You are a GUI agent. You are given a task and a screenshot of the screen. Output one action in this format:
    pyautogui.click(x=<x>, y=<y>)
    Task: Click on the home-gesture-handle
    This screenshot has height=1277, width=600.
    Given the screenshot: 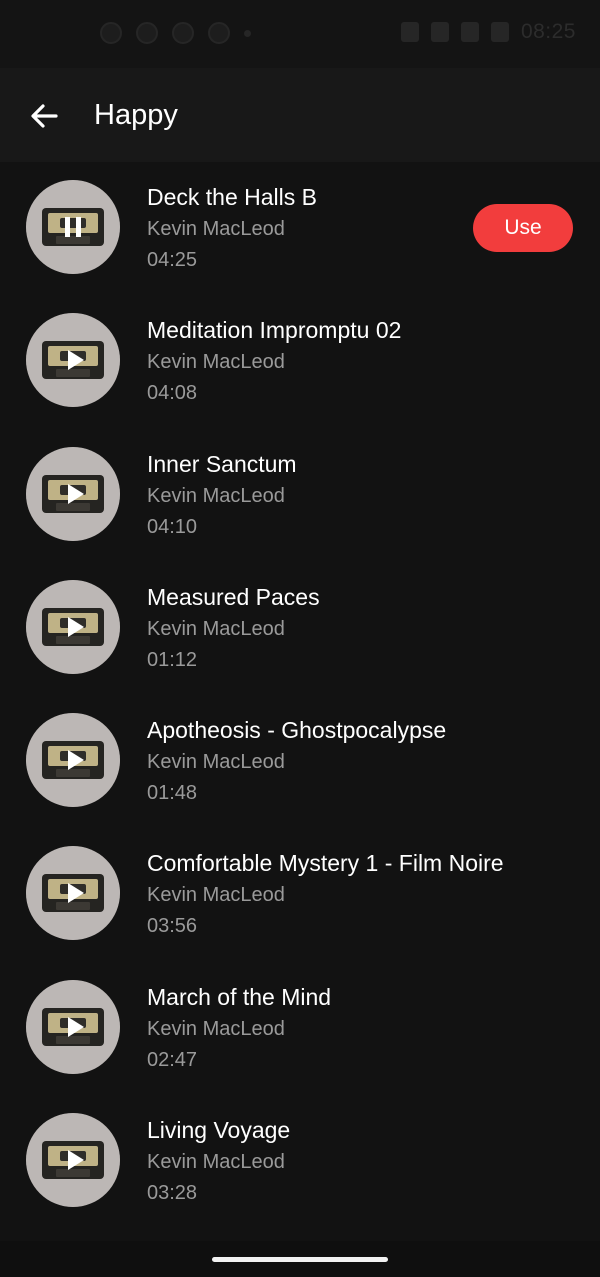 What is the action you would take?
    pyautogui.click(x=300, y=1259)
    